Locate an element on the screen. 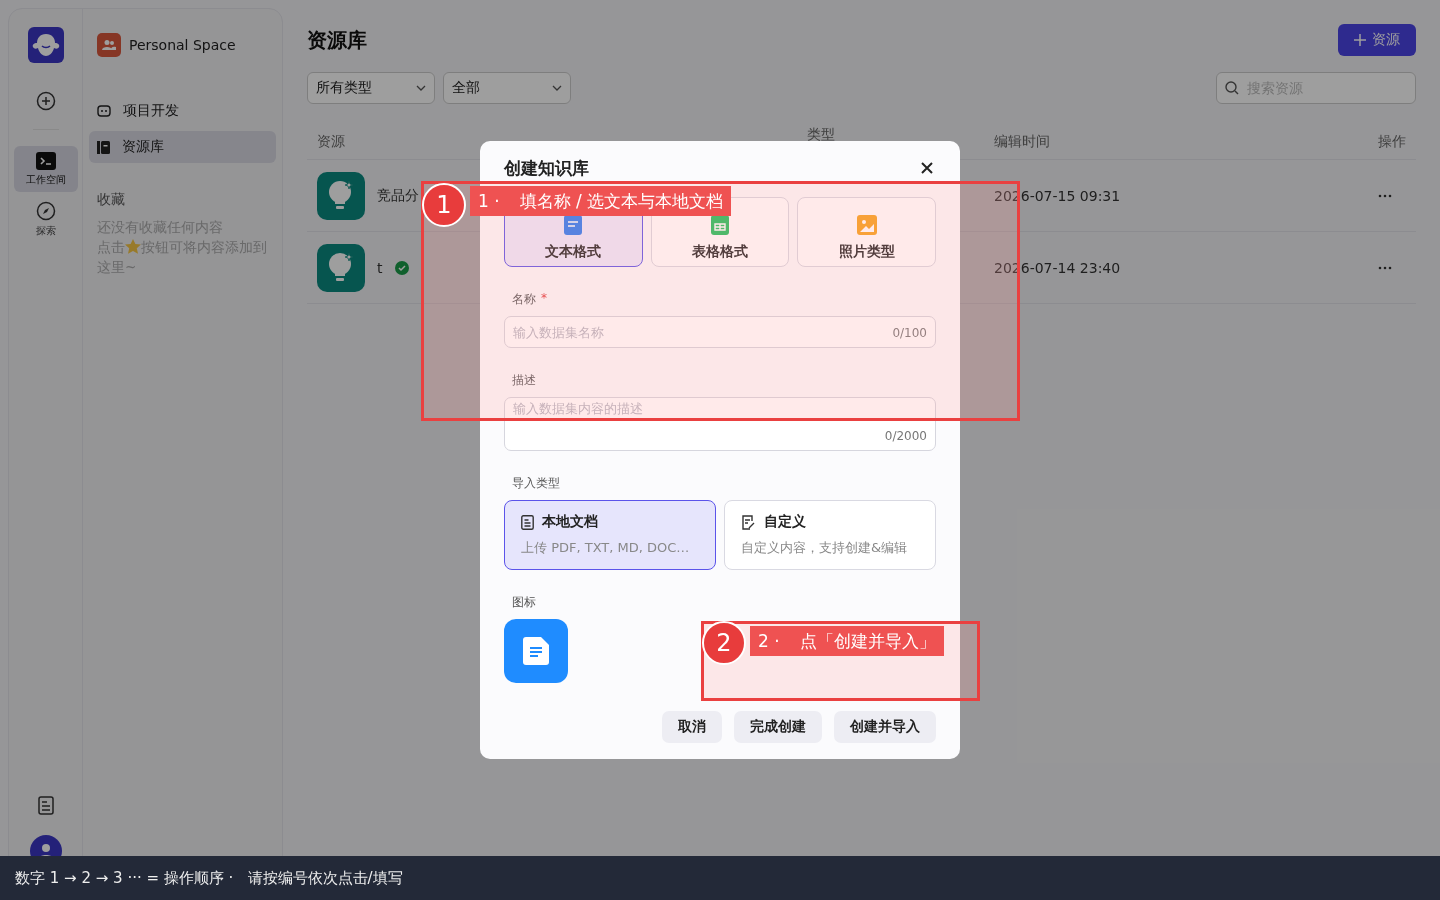 This screenshot has height=900, width=1440. team-icon is located at coordinates (109, 45).